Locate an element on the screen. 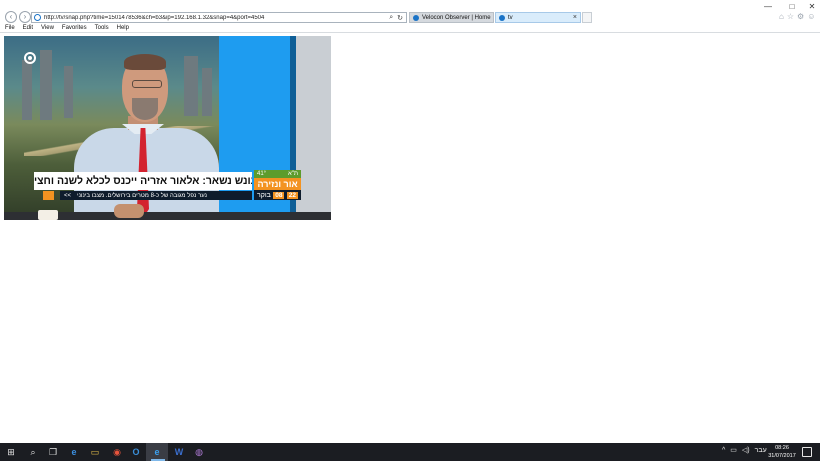 The image size is (820, 461). presenter-hair is located at coordinates (145, 62).